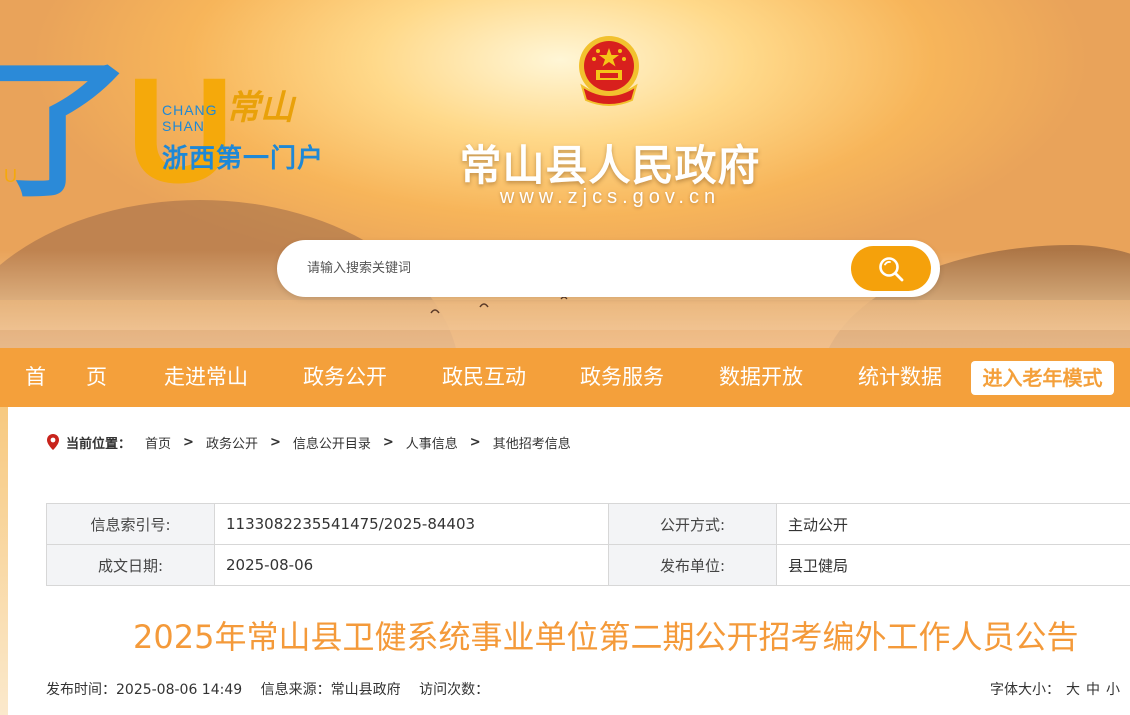  I want to click on site-title: 常山县人民政府, so click(610, 165).